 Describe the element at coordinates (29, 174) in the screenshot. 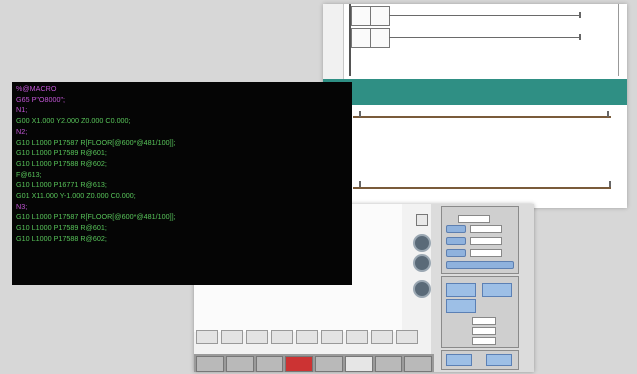

I see `code-line: F@613;` at that location.